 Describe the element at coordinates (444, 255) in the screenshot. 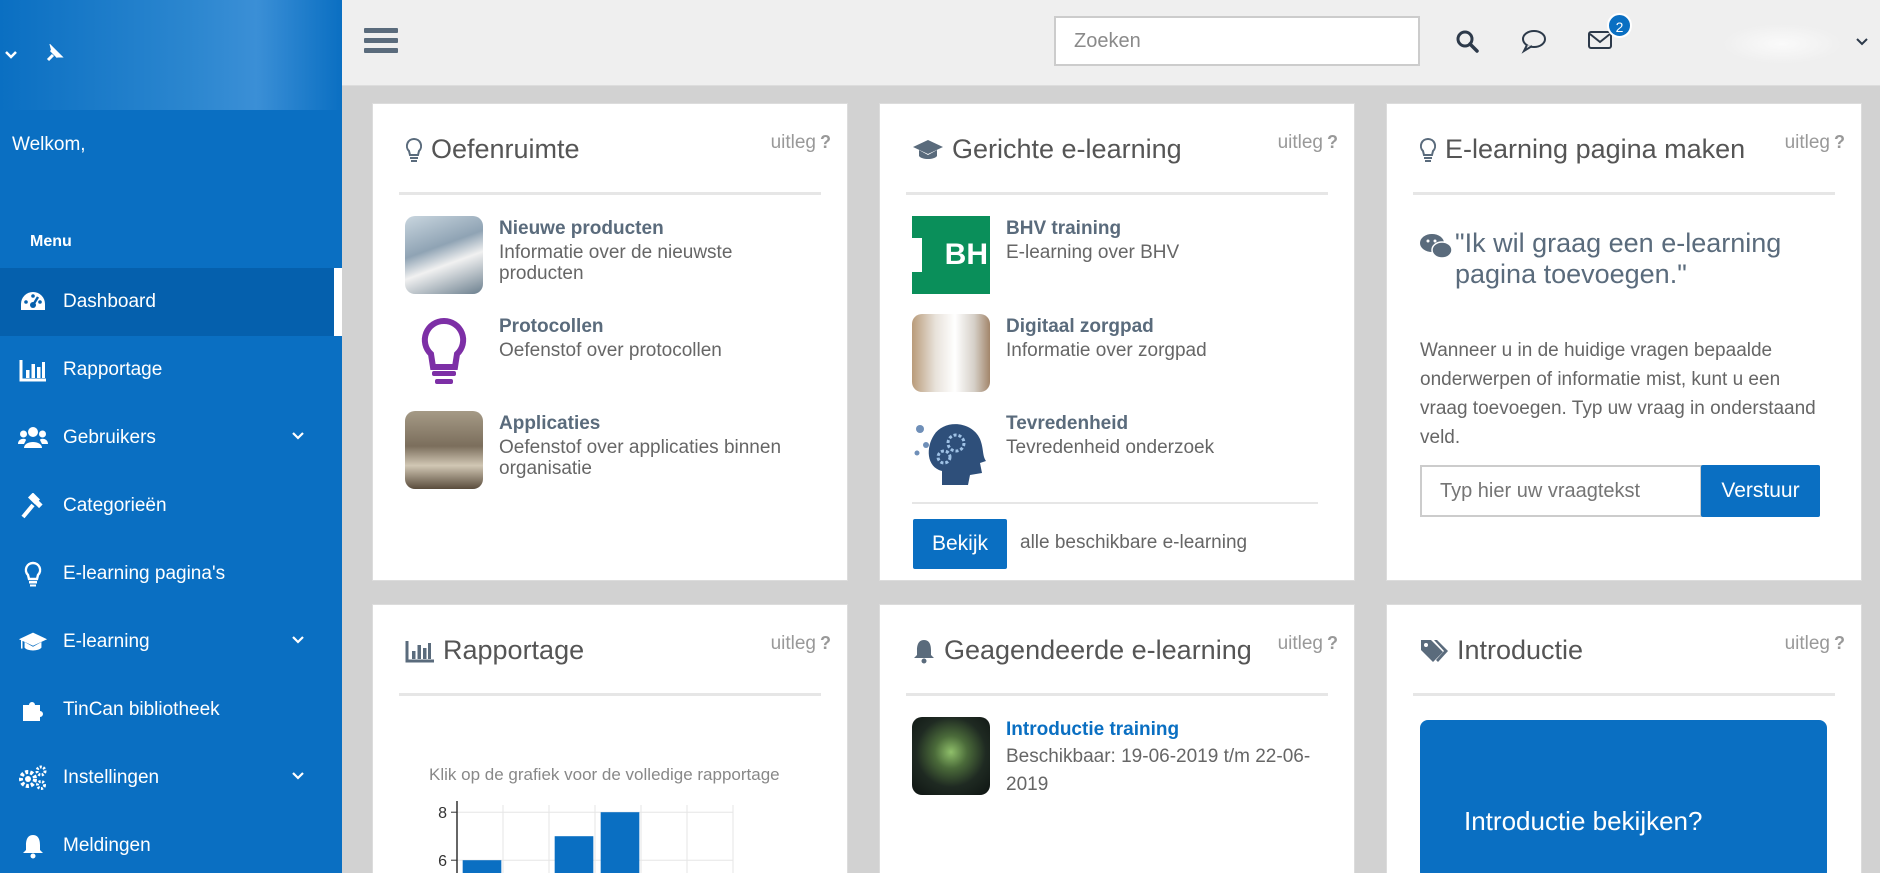

I see `product-thumbnail` at that location.